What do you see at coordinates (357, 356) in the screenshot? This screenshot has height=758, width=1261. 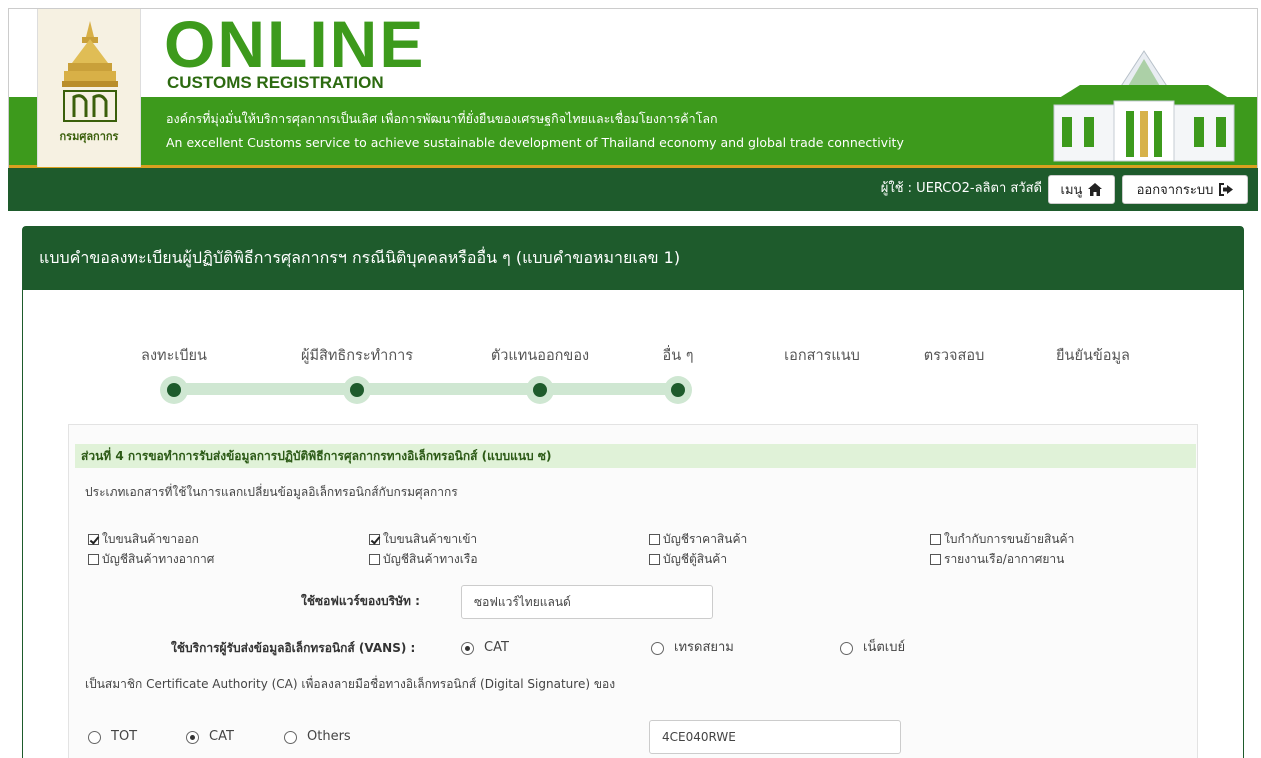 I see `step-label-authorized-person: ผู้มีสิทธิกระทำการ` at bounding box center [357, 356].